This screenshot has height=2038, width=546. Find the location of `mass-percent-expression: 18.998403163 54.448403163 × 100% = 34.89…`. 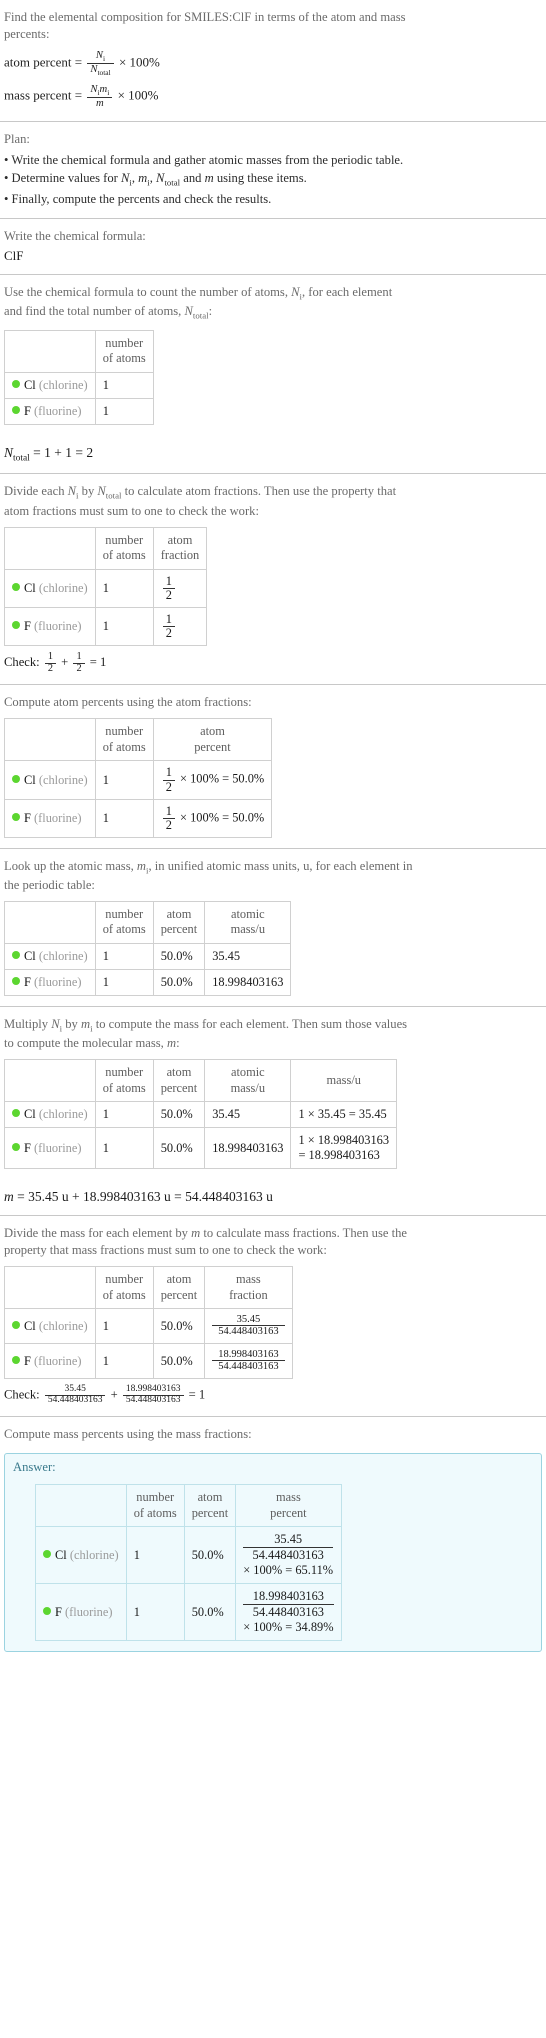

mass-percent-expression: 18.998403163 54.448403163 × 100% = 34.89… is located at coordinates (288, 1612).